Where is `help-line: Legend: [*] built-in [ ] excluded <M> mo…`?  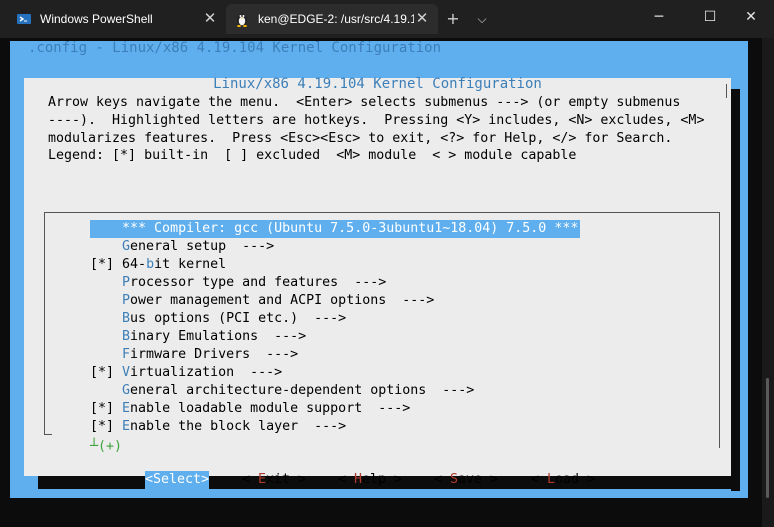 help-line: Legend: [*] built-in [ ] excluded <M> mo… is located at coordinates (312, 156).